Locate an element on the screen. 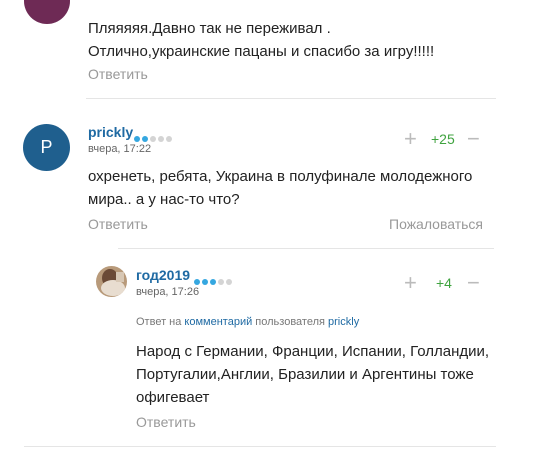 The image size is (535, 451). report-button: Пожаловаться is located at coordinates (436, 224).